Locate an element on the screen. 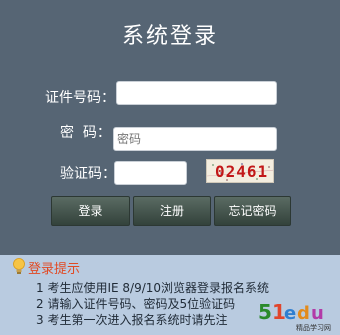 The height and width of the screenshot is (335, 340). svg-text: 精品学习网 is located at coordinates (313, 327).